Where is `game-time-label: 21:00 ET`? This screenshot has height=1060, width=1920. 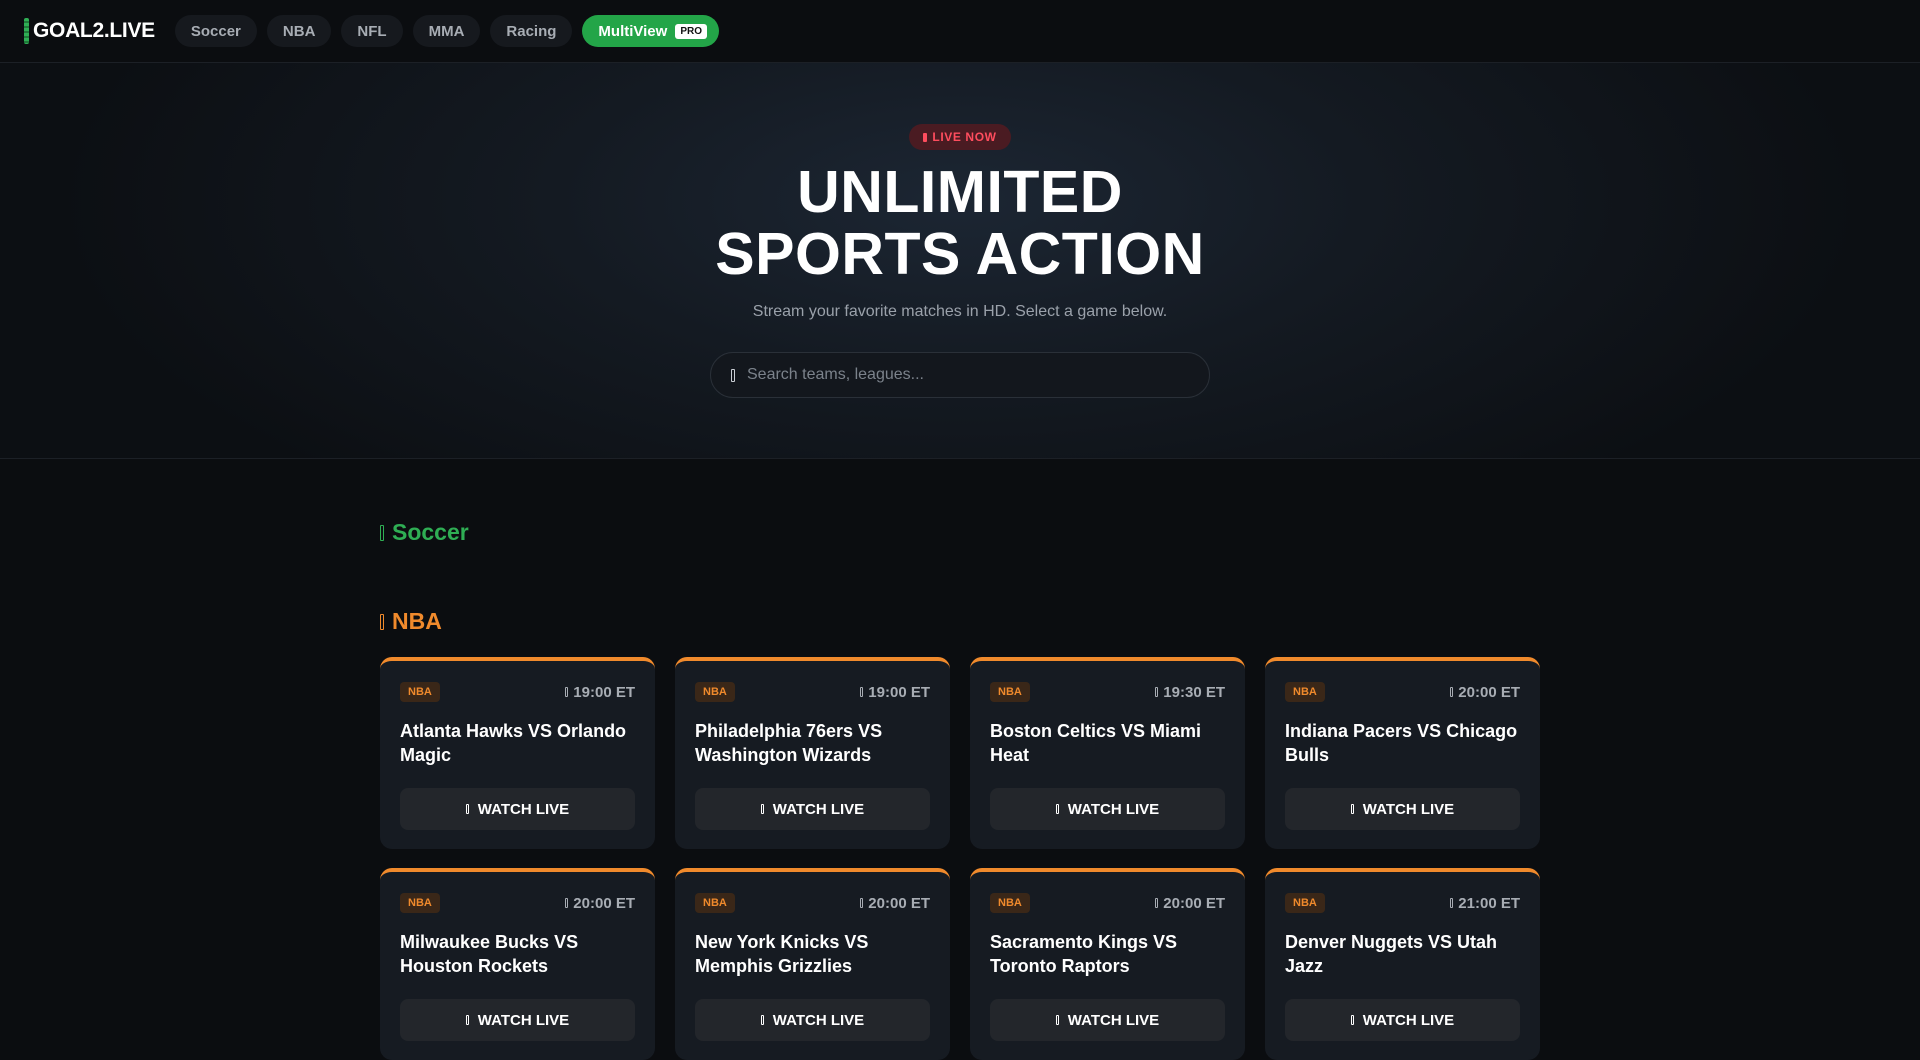 game-time-label: 21:00 ET is located at coordinates (1489, 903).